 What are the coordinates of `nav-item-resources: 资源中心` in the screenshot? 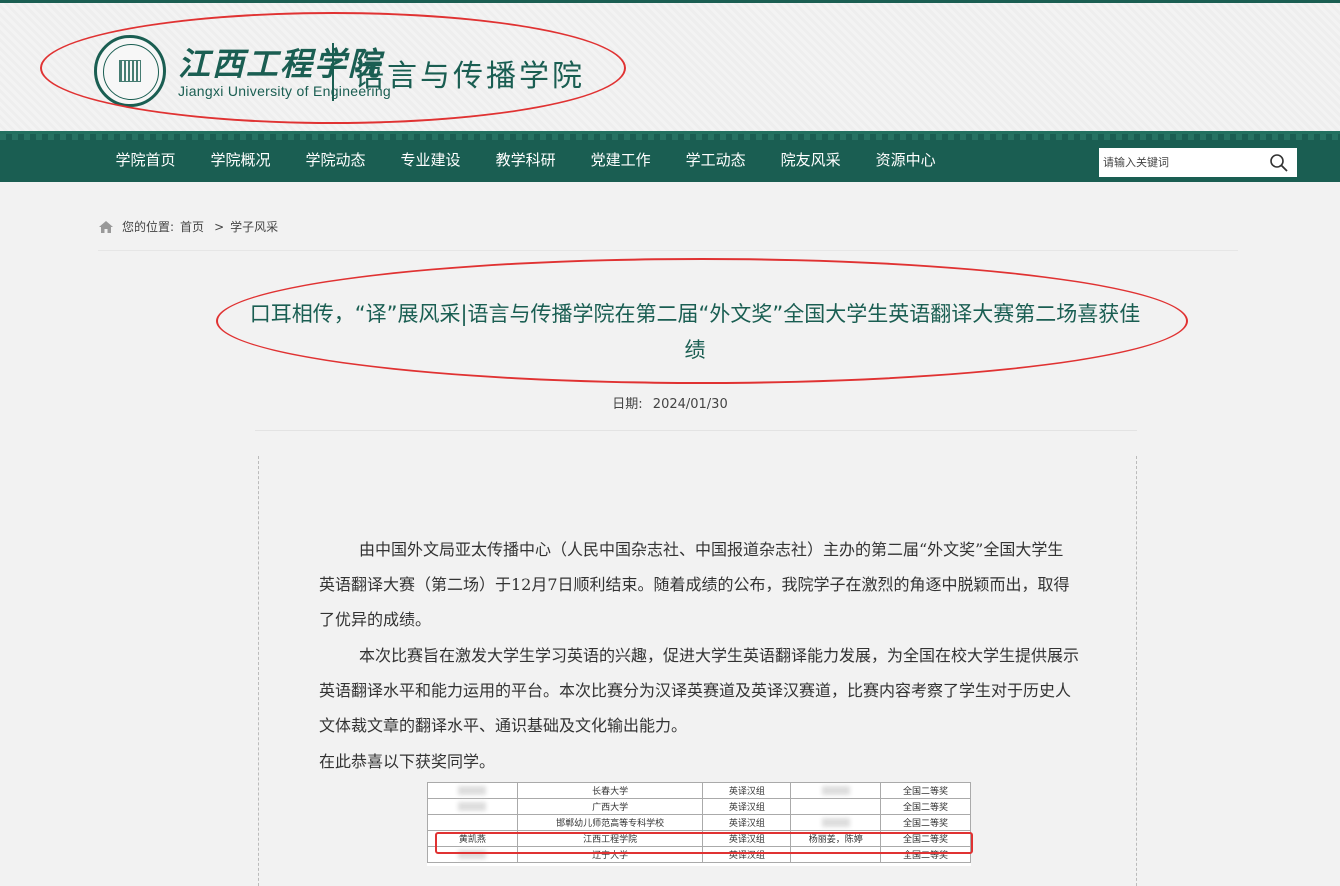 It's located at (905, 159).